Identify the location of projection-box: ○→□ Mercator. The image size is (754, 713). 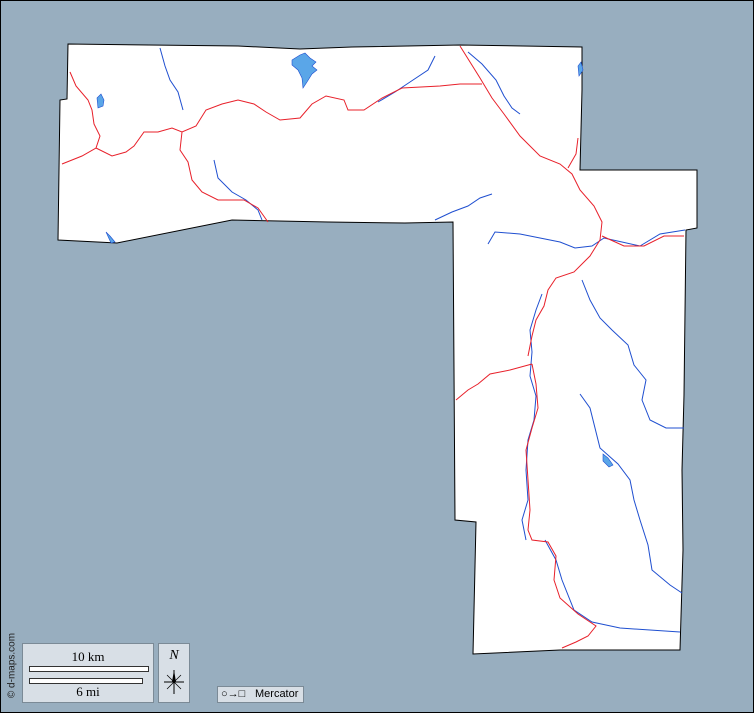
(260, 694).